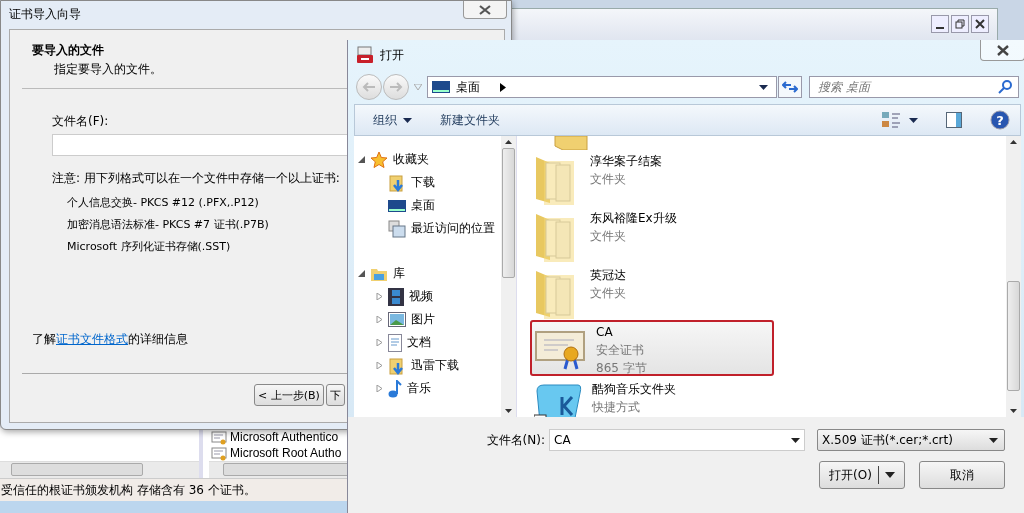 This screenshot has height=513, width=1024. What do you see at coordinates (1005, 87) in the screenshot?
I see `search-icon` at bounding box center [1005, 87].